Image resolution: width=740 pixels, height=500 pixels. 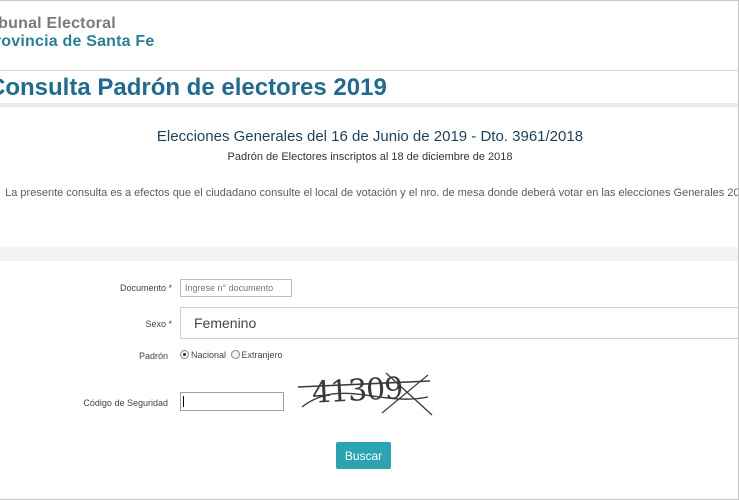 I want to click on org-name-line2: Provincia de Santa Fe, so click(x=77, y=41).